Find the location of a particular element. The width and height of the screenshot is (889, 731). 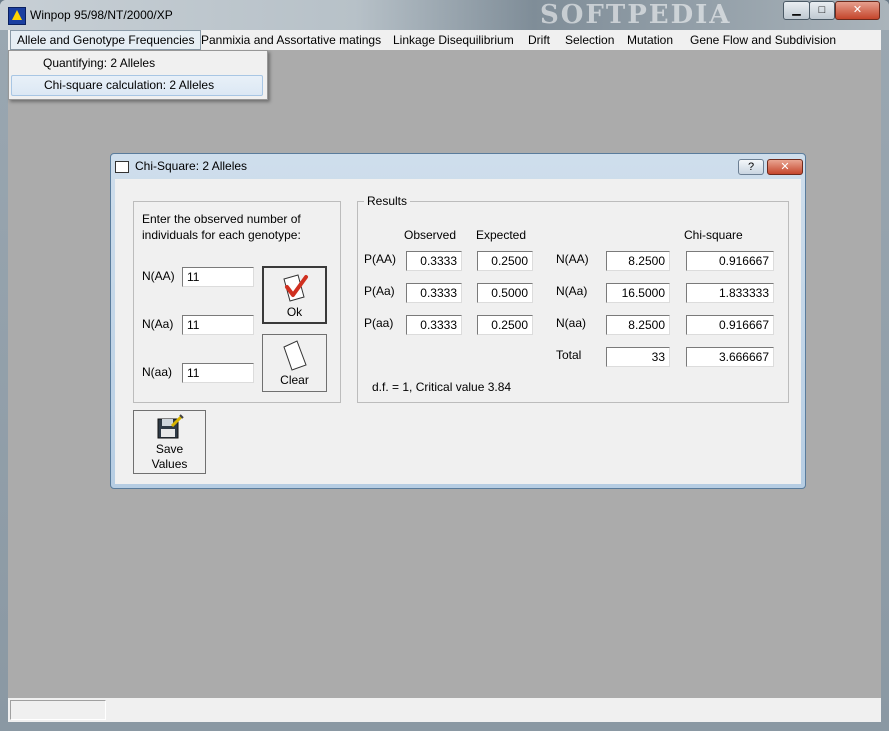

input-label-naa-upper: N(AA) is located at coordinates (158, 276).